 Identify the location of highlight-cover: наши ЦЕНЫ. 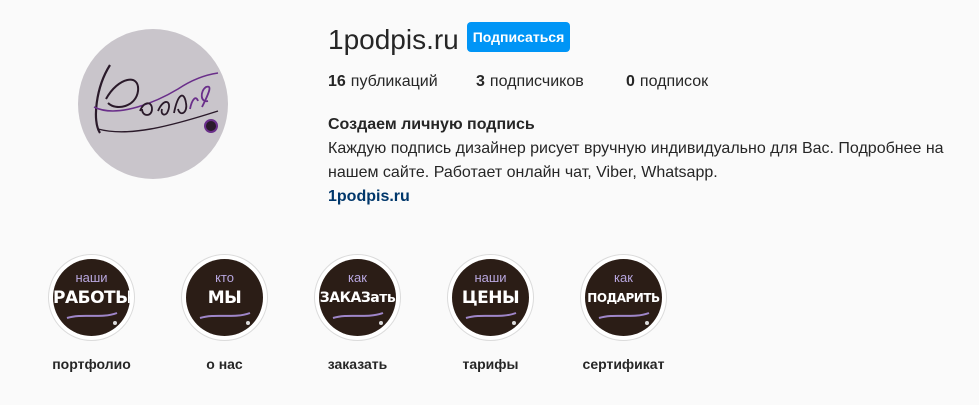
(490, 297).